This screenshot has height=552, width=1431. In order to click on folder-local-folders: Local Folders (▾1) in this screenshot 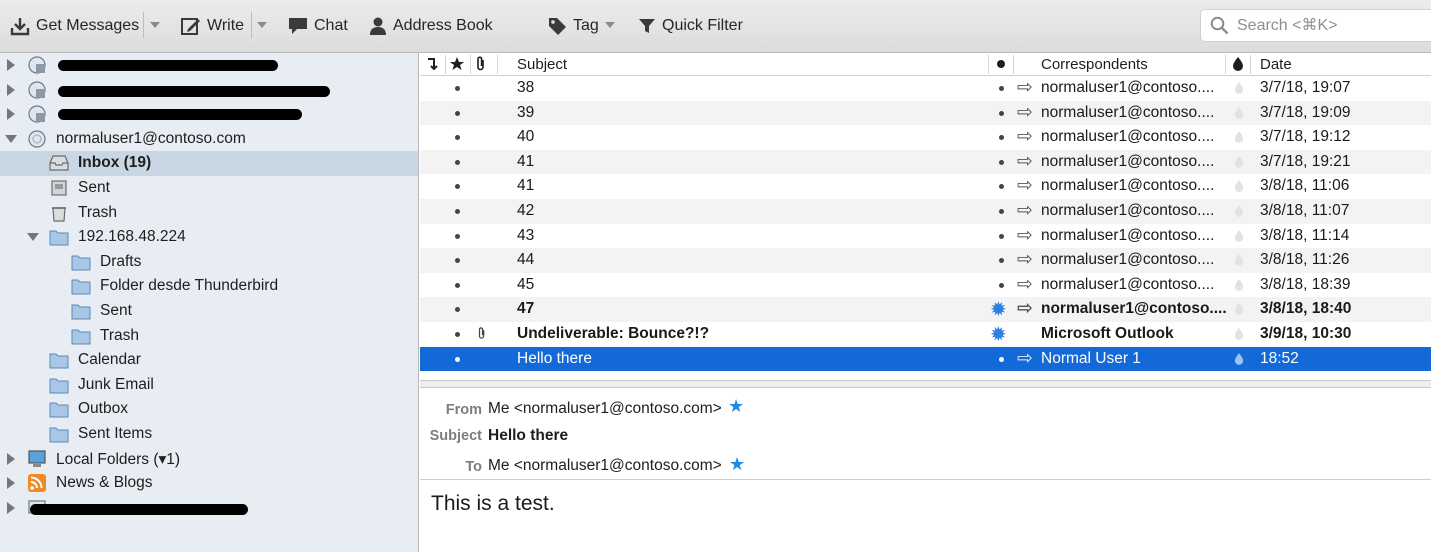, I will do `click(209, 459)`.